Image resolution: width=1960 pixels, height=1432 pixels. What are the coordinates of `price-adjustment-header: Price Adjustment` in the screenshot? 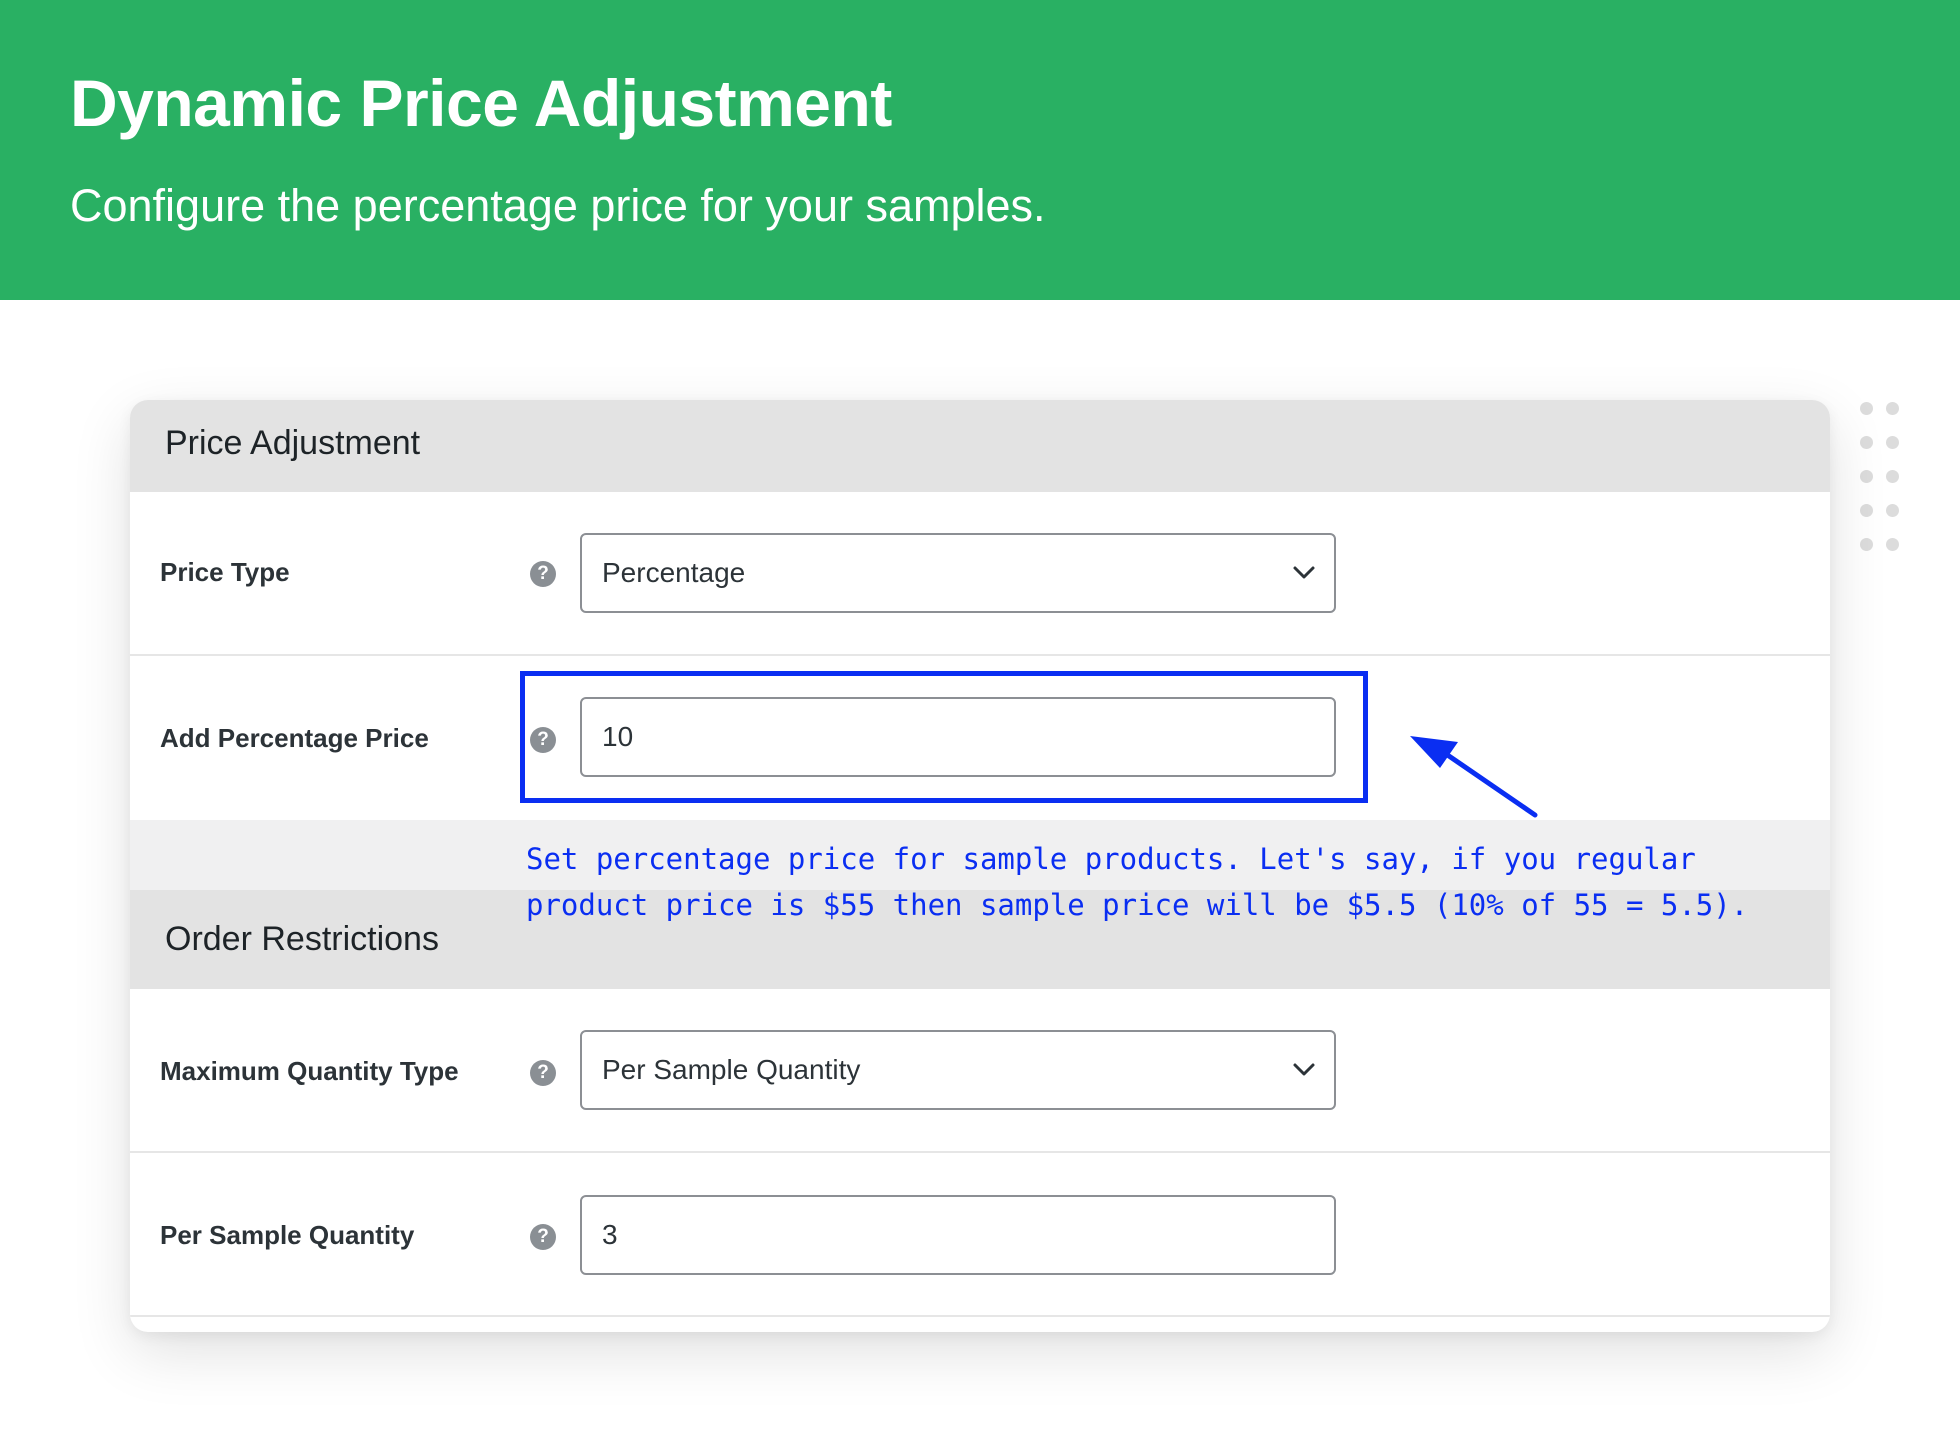 It's located at (980, 446).